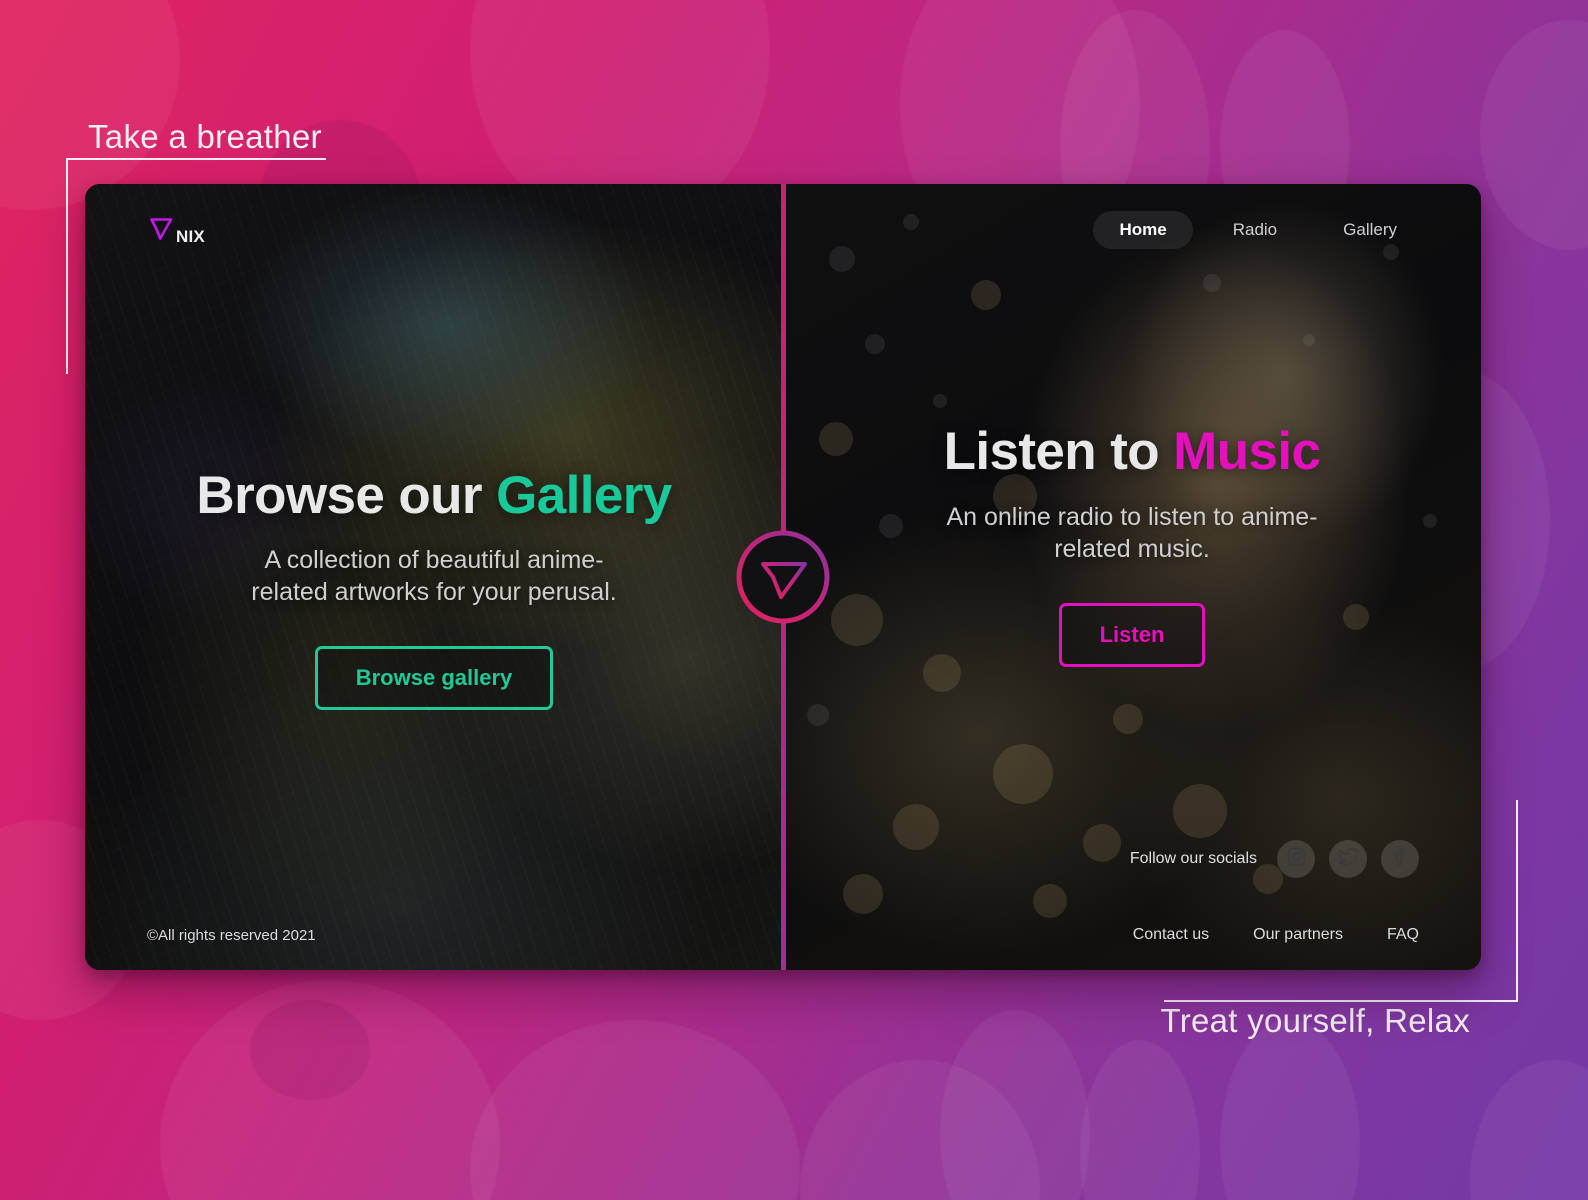 The image size is (1588, 1200). I want to click on center-logo-badge, so click(783, 577).